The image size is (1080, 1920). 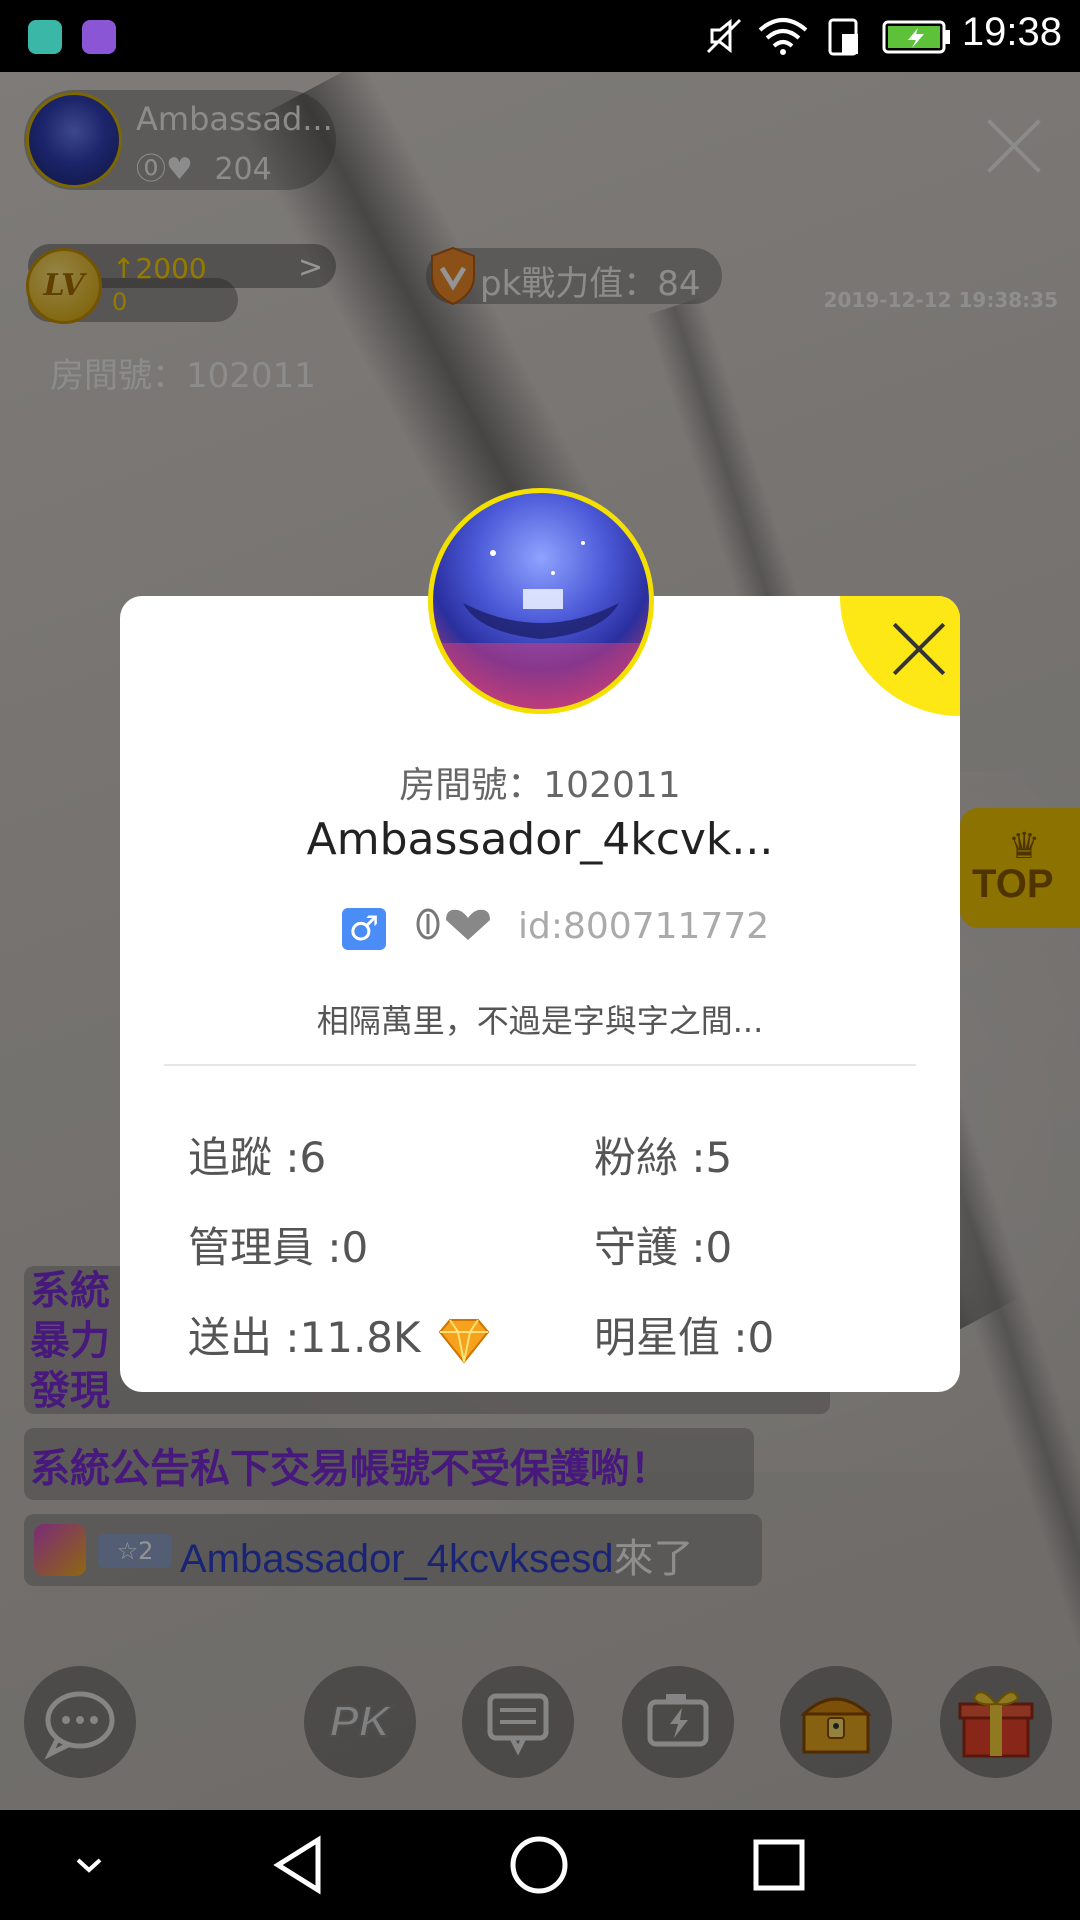 I want to click on heart-level-icon, so click(x=453, y=924).